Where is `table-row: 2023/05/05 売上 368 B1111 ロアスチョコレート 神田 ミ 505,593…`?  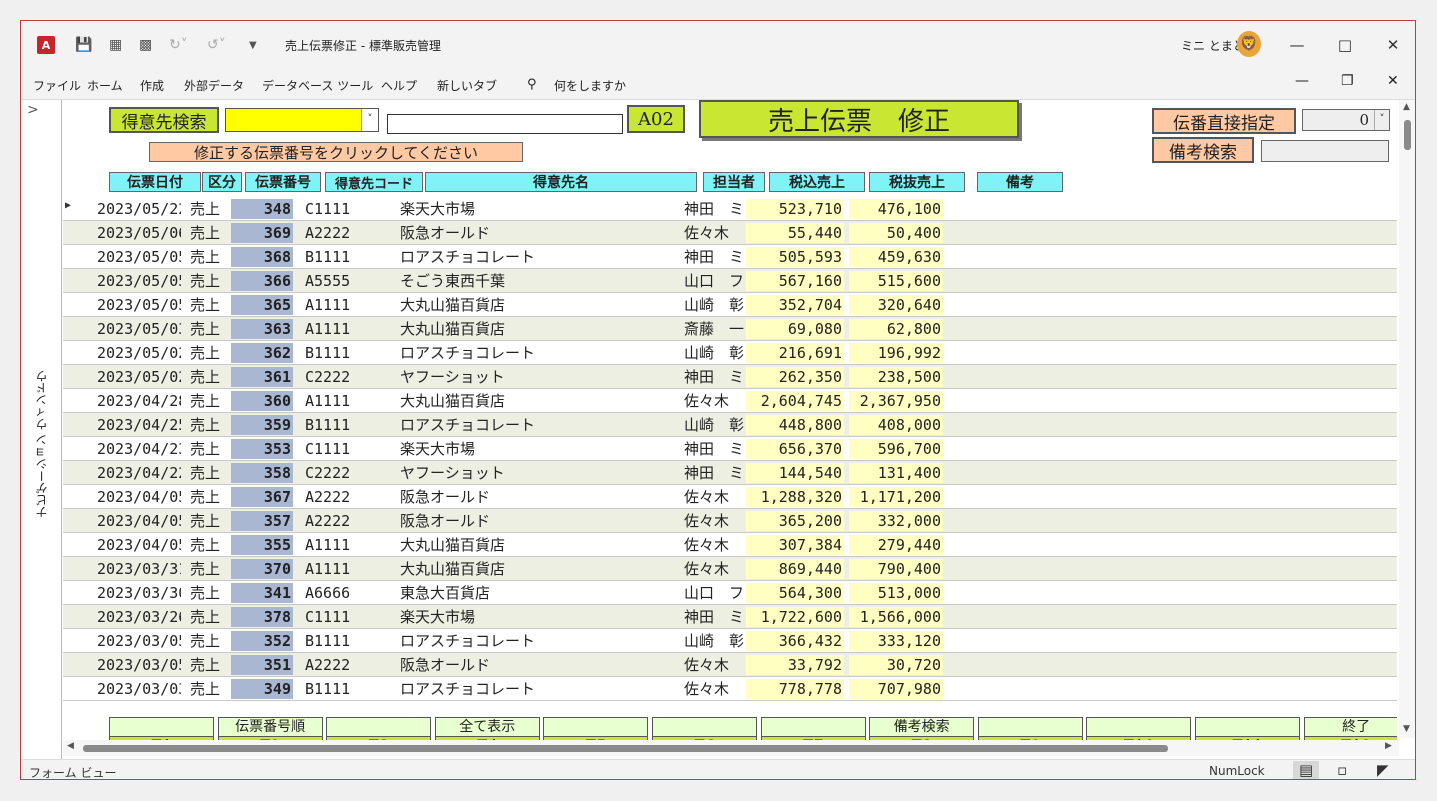
table-row: 2023/05/05 売上 368 B1111 ロアスチョコレート 神田 ミ 505,593… is located at coordinates (730, 257).